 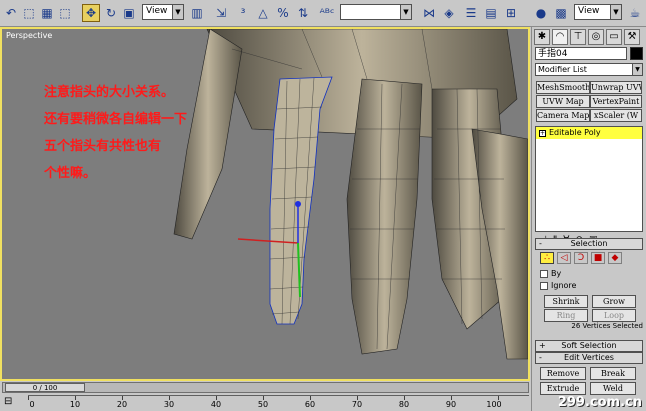 I want to click on stack-item-editable-poly: + Editable Poly, so click(x=589, y=133).